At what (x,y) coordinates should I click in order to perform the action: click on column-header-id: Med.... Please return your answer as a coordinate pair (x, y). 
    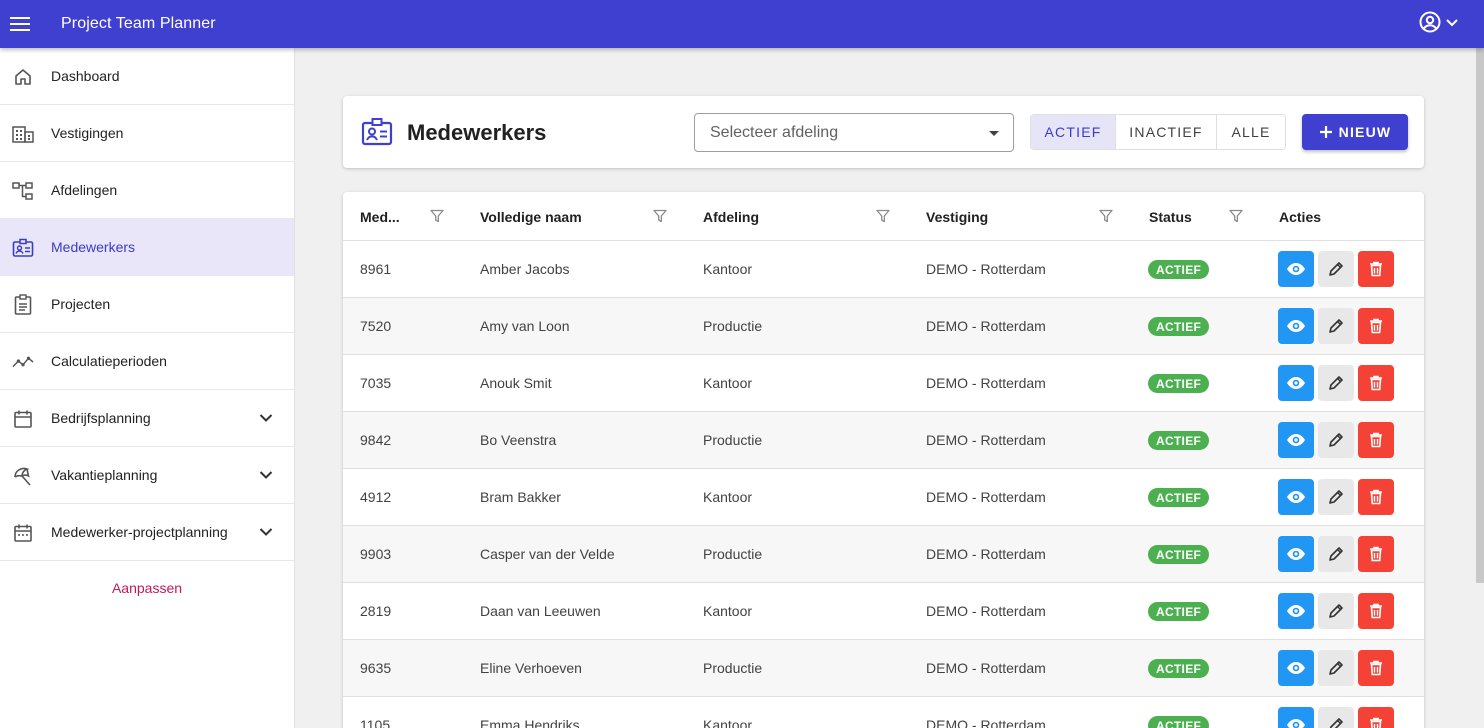
    Looking at the image, I should click on (380, 217).